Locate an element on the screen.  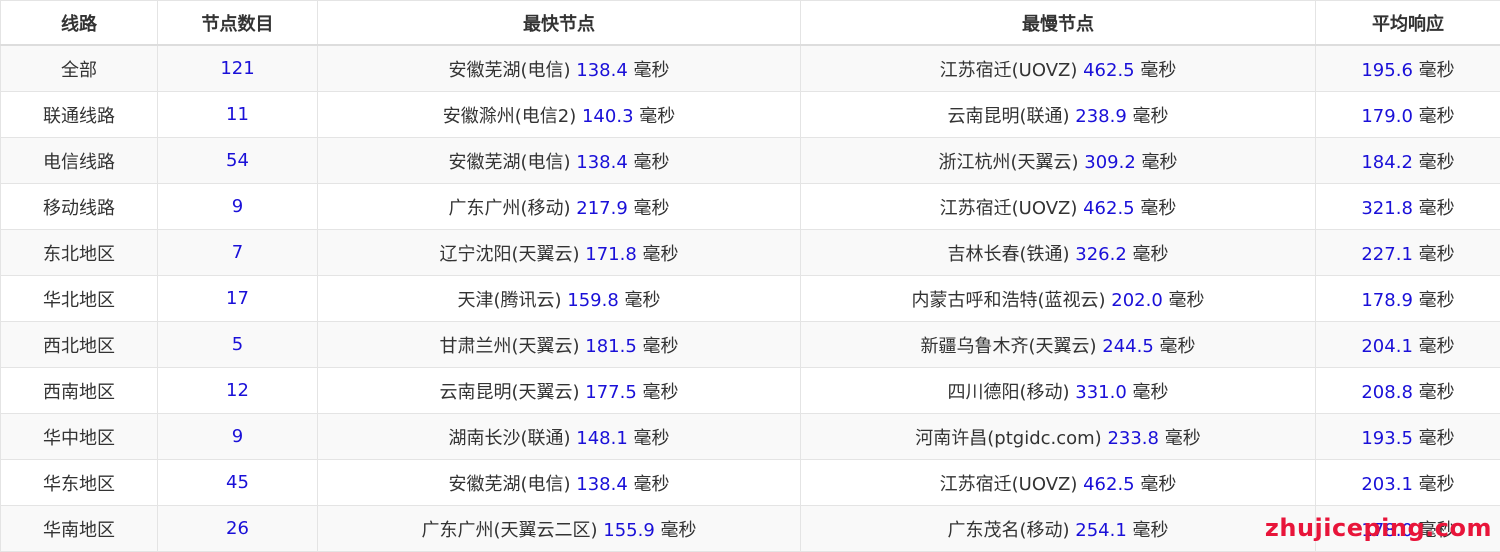
count-cell: 12 is located at coordinates (237, 390).